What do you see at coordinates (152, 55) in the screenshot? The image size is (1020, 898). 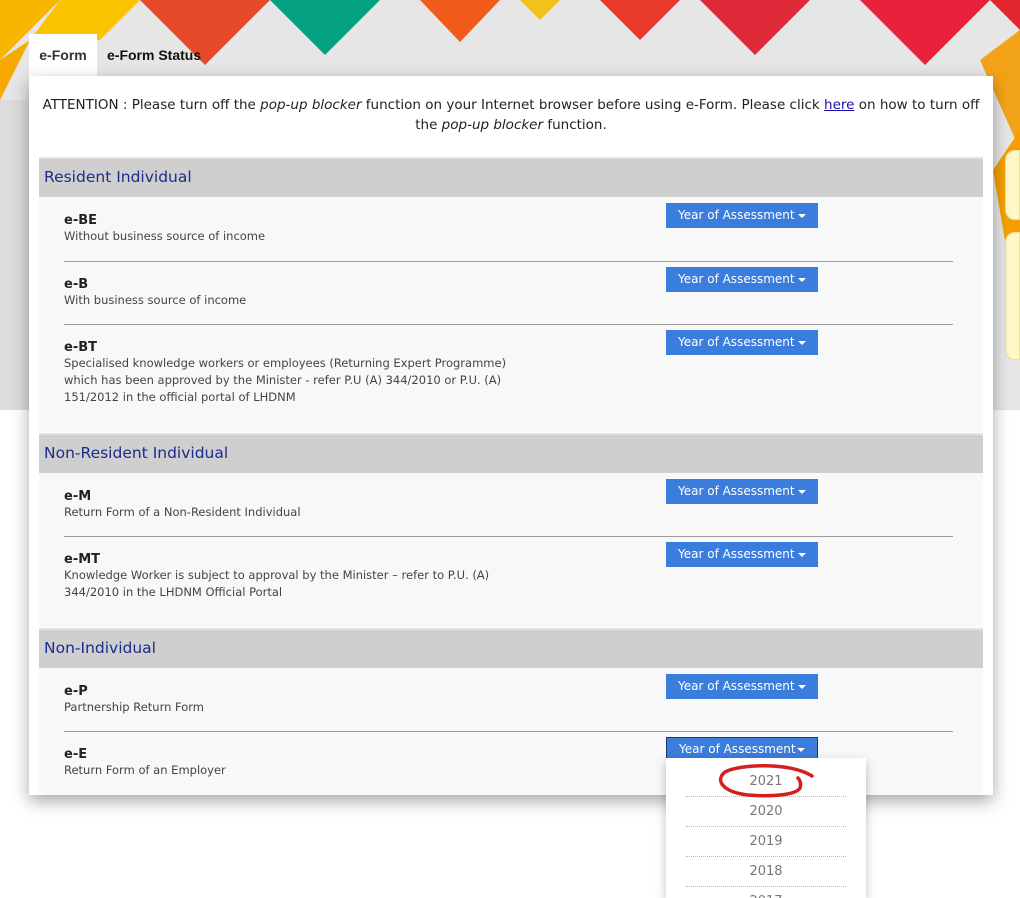 I see `tab-e-form-status: e-Form Status` at bounding box center [152, 55].